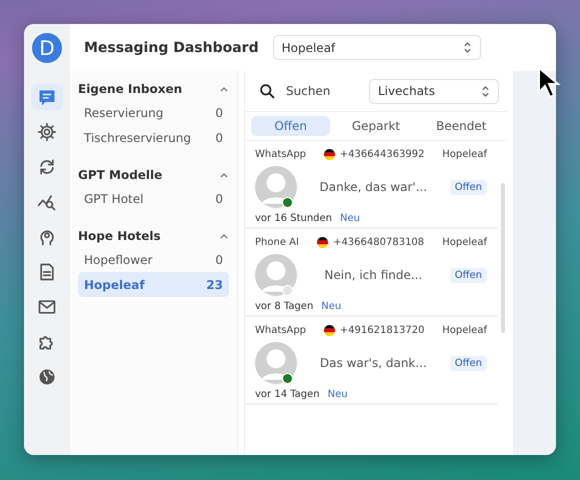 Image resolution: width=580 pixels, height=480 pixels. What do you see at coordinates (153, 284) in the screenshot?
I see `inbox-item: Hopeleaf 23` at bounding box center [153, 284].